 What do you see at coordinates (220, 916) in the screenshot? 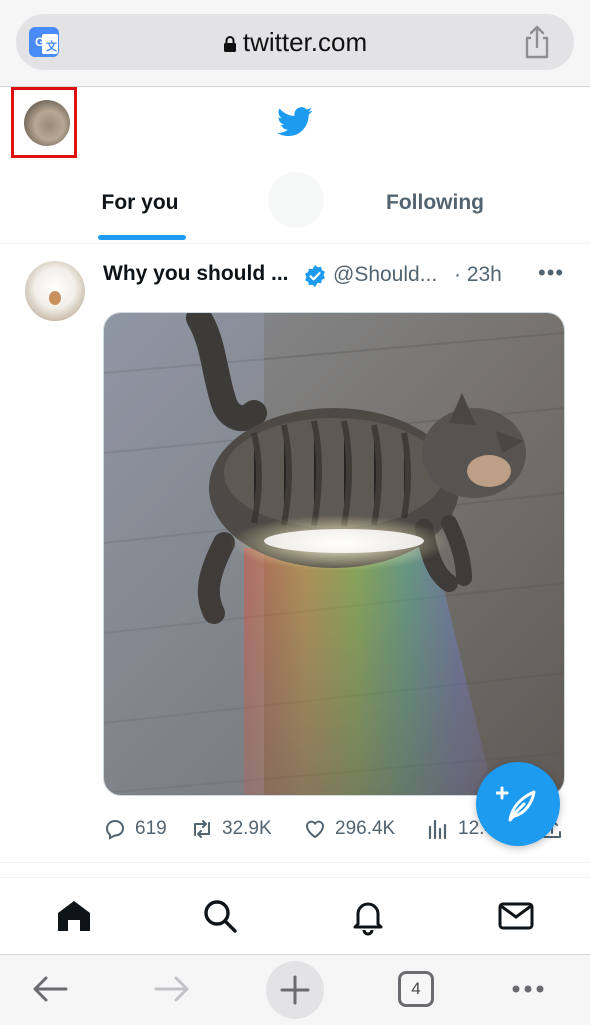
I see `search-icon` at bounding box center [220, 916].